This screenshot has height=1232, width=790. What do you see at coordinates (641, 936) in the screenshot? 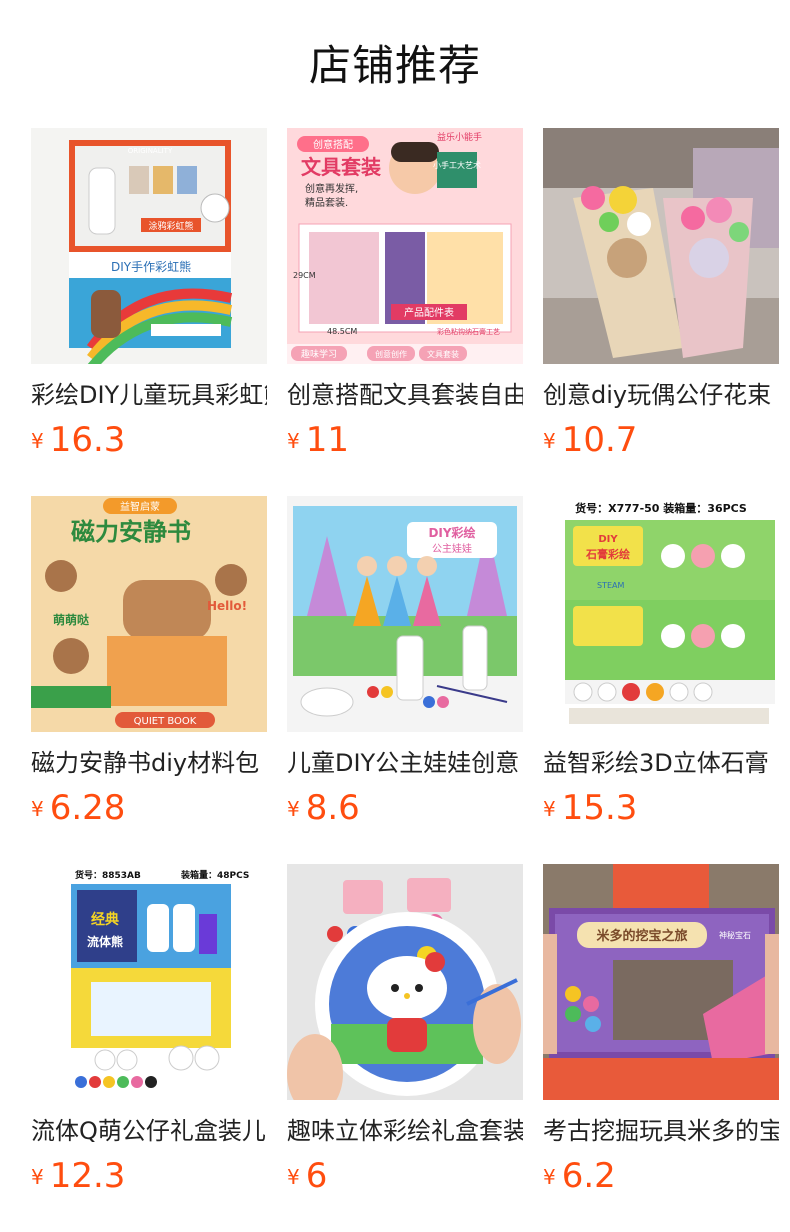
I see `svg-text: 米多的挖宝之旅` at bounding box center [641, 936].